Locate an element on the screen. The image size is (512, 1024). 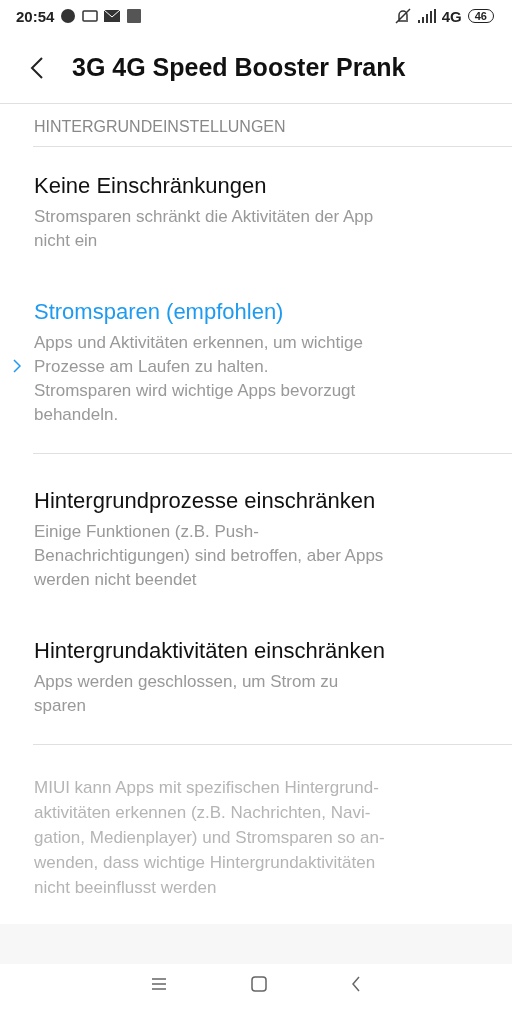
clock: 20:54 is located at coordinates (35, 16).